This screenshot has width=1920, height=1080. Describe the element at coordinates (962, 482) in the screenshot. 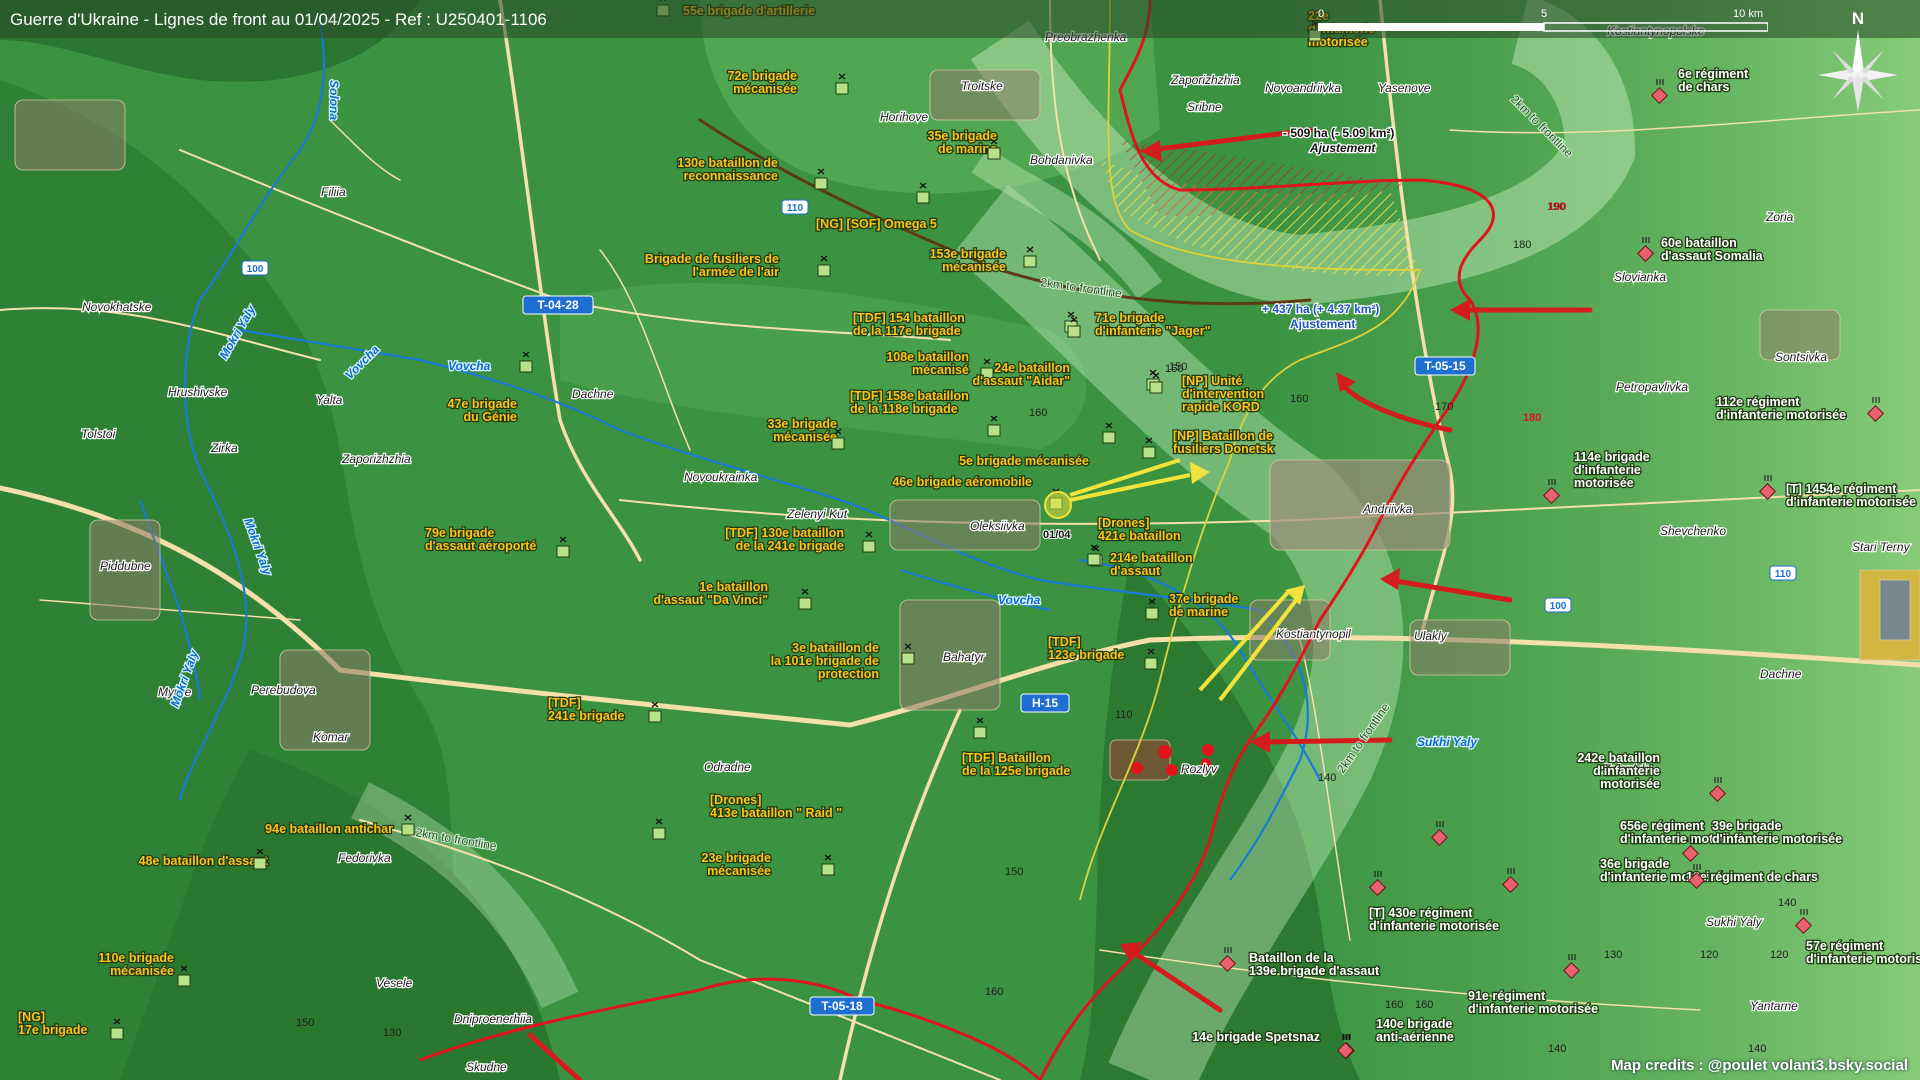

I see `ua-unit-label: 46e brigade aéromobile` at that location.